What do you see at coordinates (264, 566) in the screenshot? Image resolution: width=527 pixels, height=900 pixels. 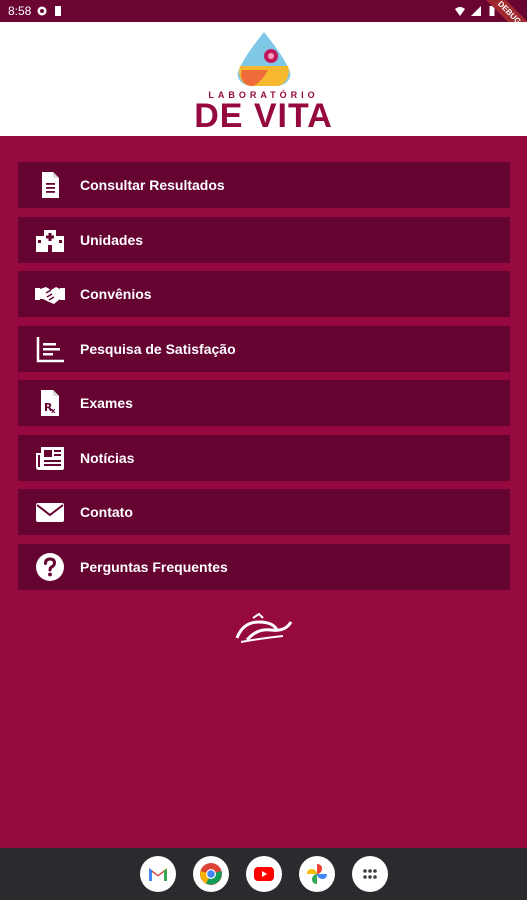 I see `menu-item-perguntas-frequentes: Perguntas Frequentes` at bounding box center [264, 566].